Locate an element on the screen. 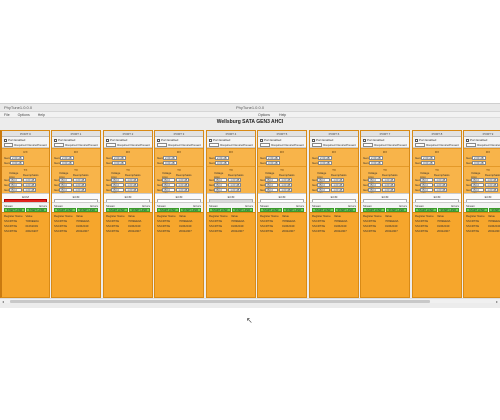  scroll-right-icon: ▸ is located at coordinates (497, 301).